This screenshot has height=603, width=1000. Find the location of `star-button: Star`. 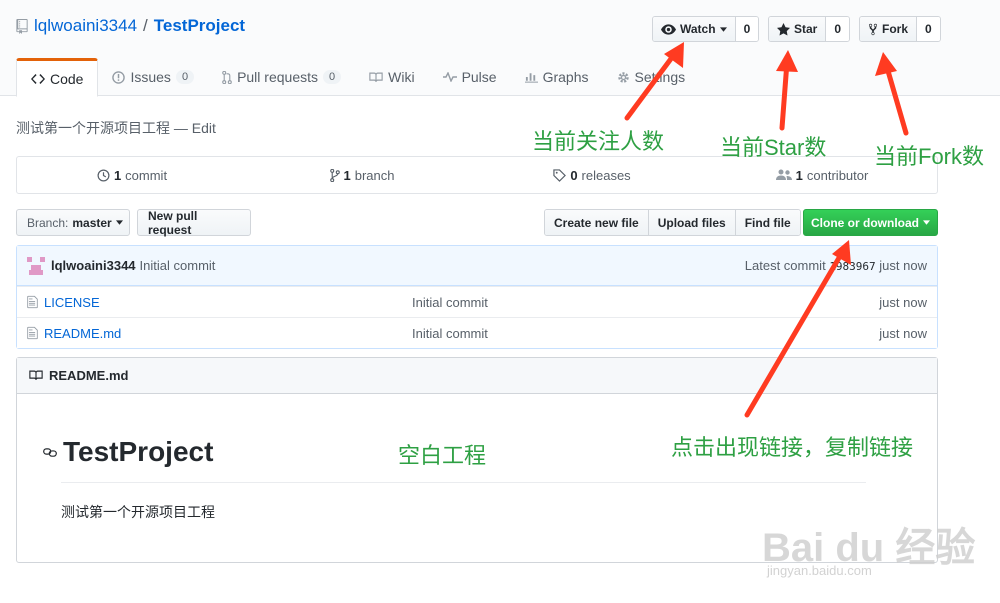

star-button: Star is located at coordinates (797, 29).